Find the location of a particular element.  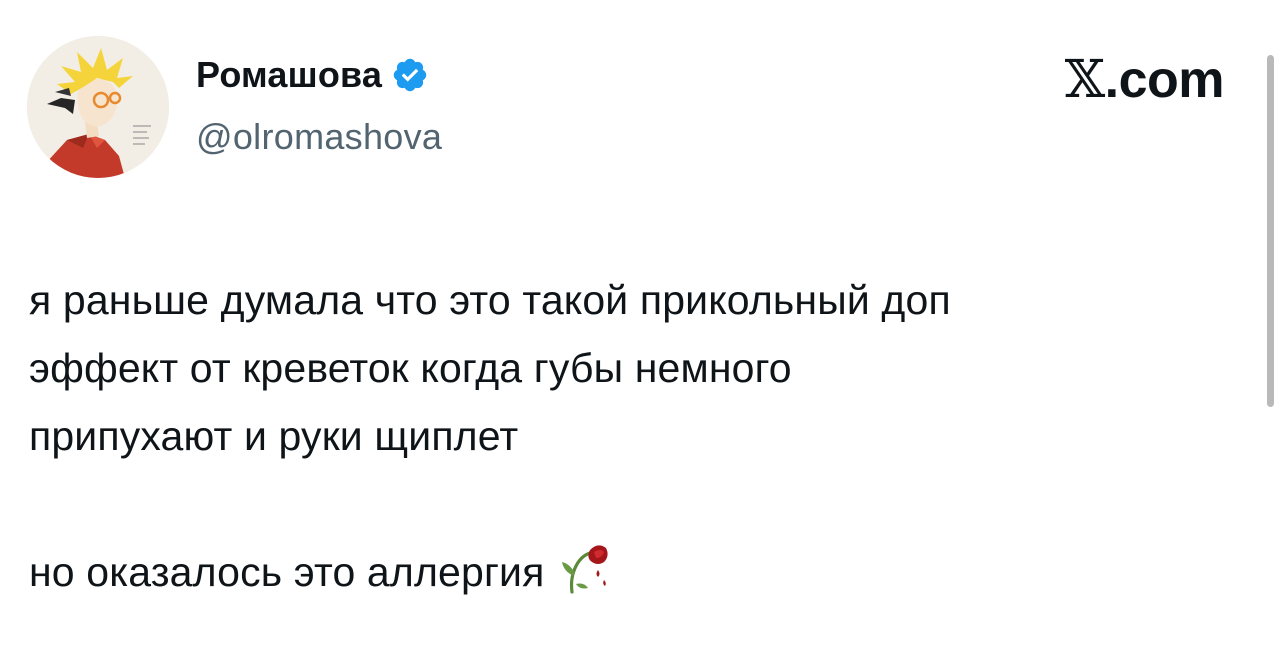

author-display-name: Ромашова is located at coordinates (289, 75).